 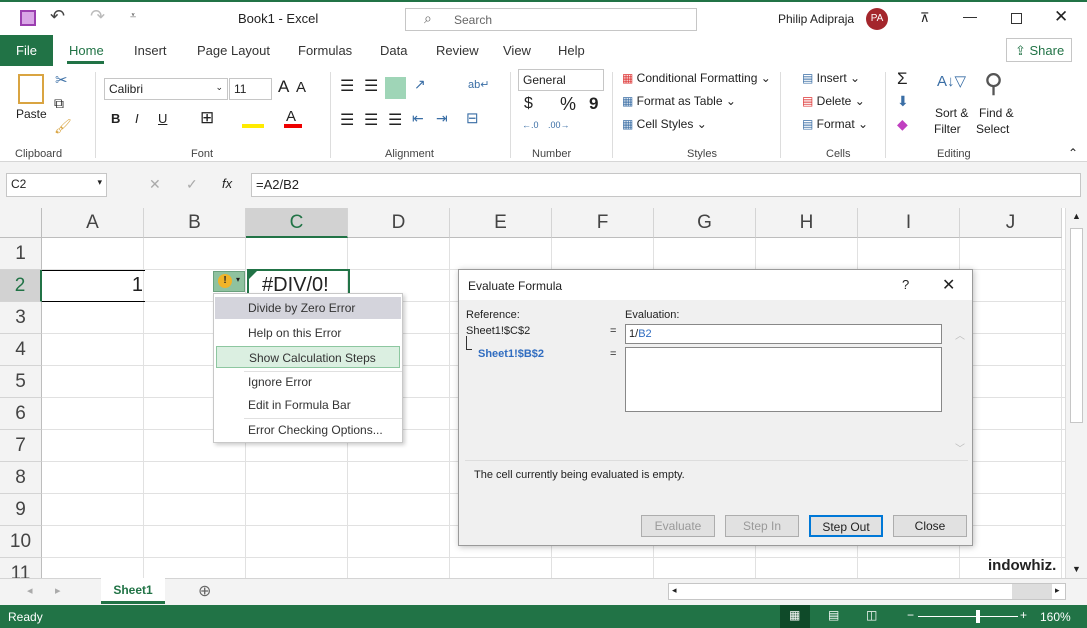 What do you see at coordinates (253, 126) in the screenshot?
I see `fill-color-icon` at bounding box center [253, 126].